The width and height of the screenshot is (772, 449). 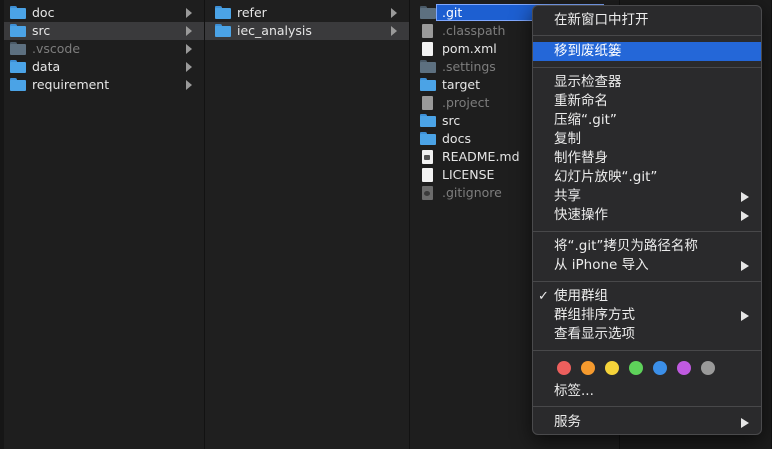 What do you see at coordinates (43, 12) in the screenshot?
I see `item-label: doc` at bounding box center [43, 12].